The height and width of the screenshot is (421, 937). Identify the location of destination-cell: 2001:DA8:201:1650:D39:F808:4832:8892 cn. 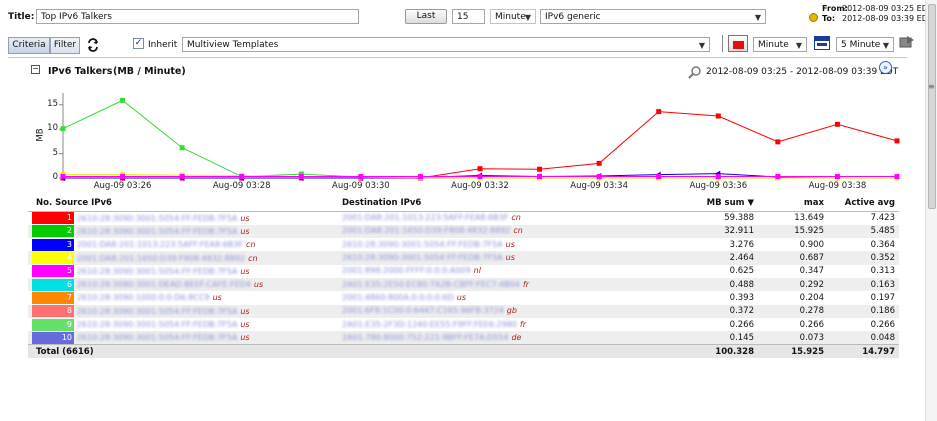
(488, 231).